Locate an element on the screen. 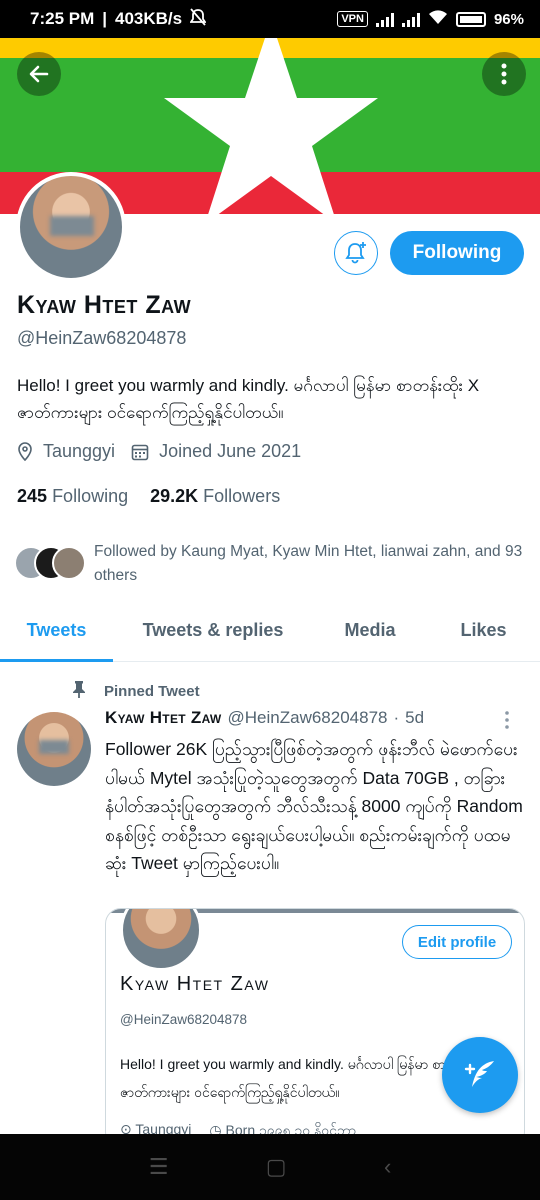 This screenshot has height=1200, width=540. profile-avatar is located at coordinates (71, 227).